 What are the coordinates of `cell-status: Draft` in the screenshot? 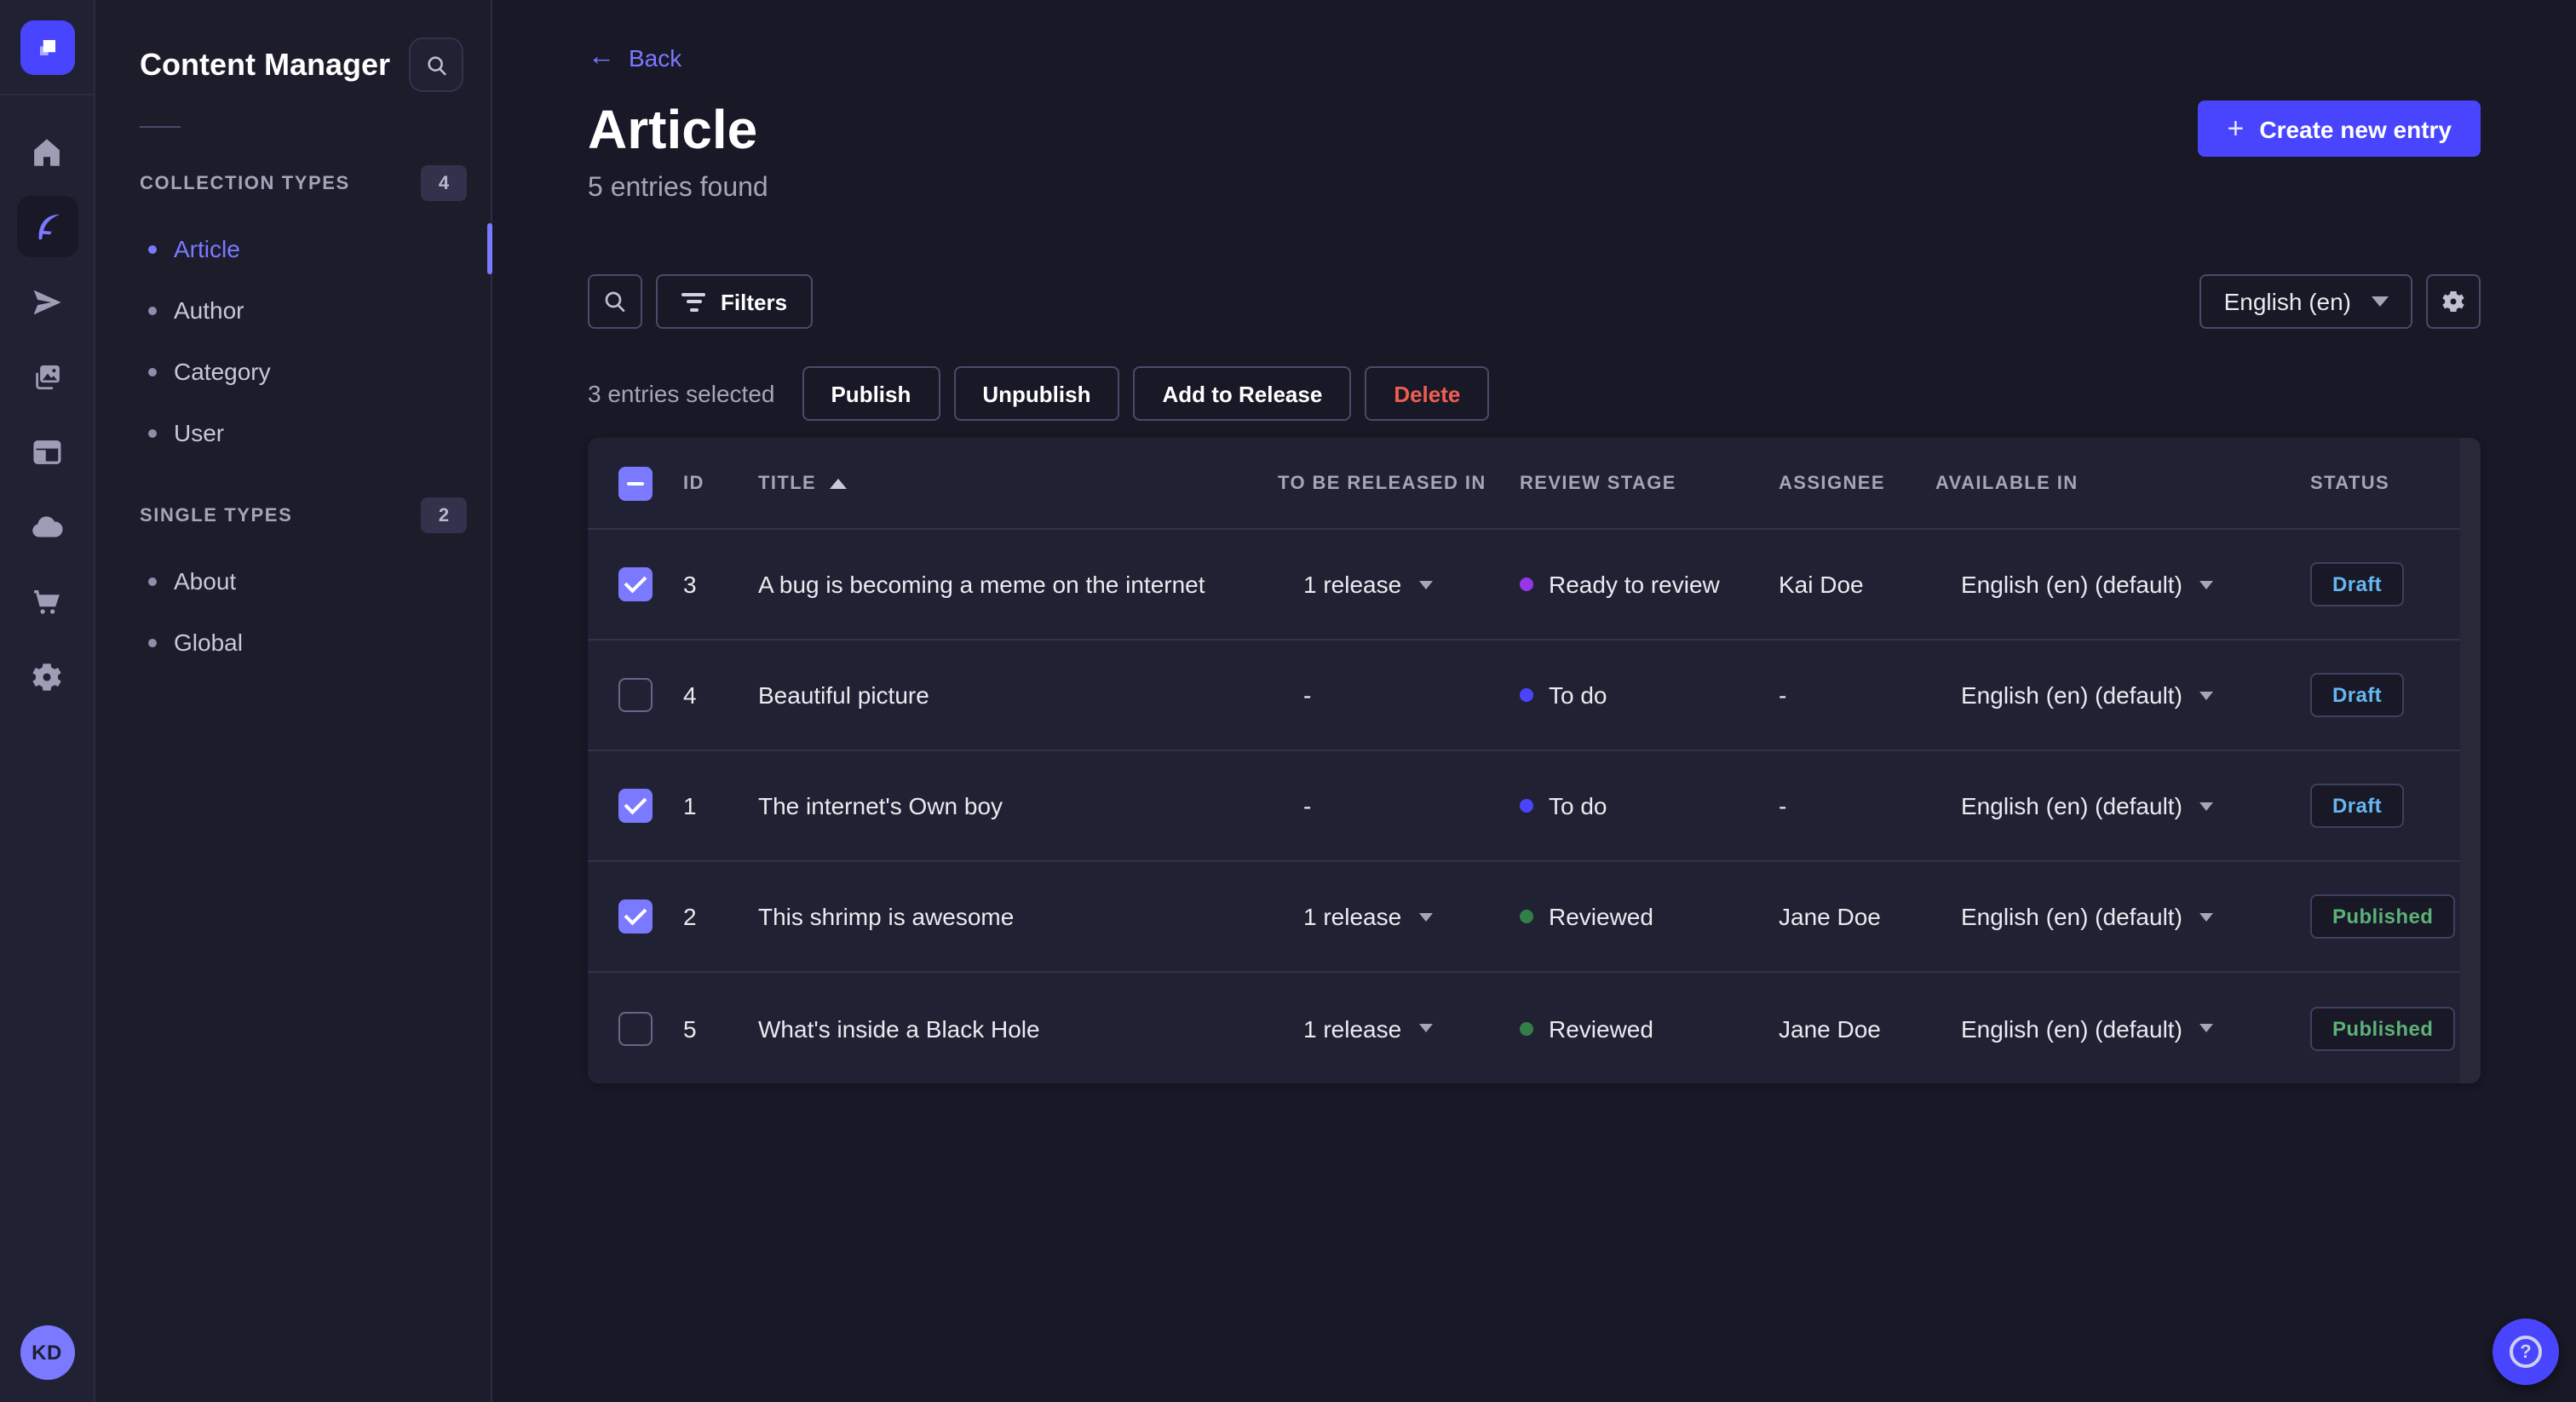 It's located at (2395, 806).